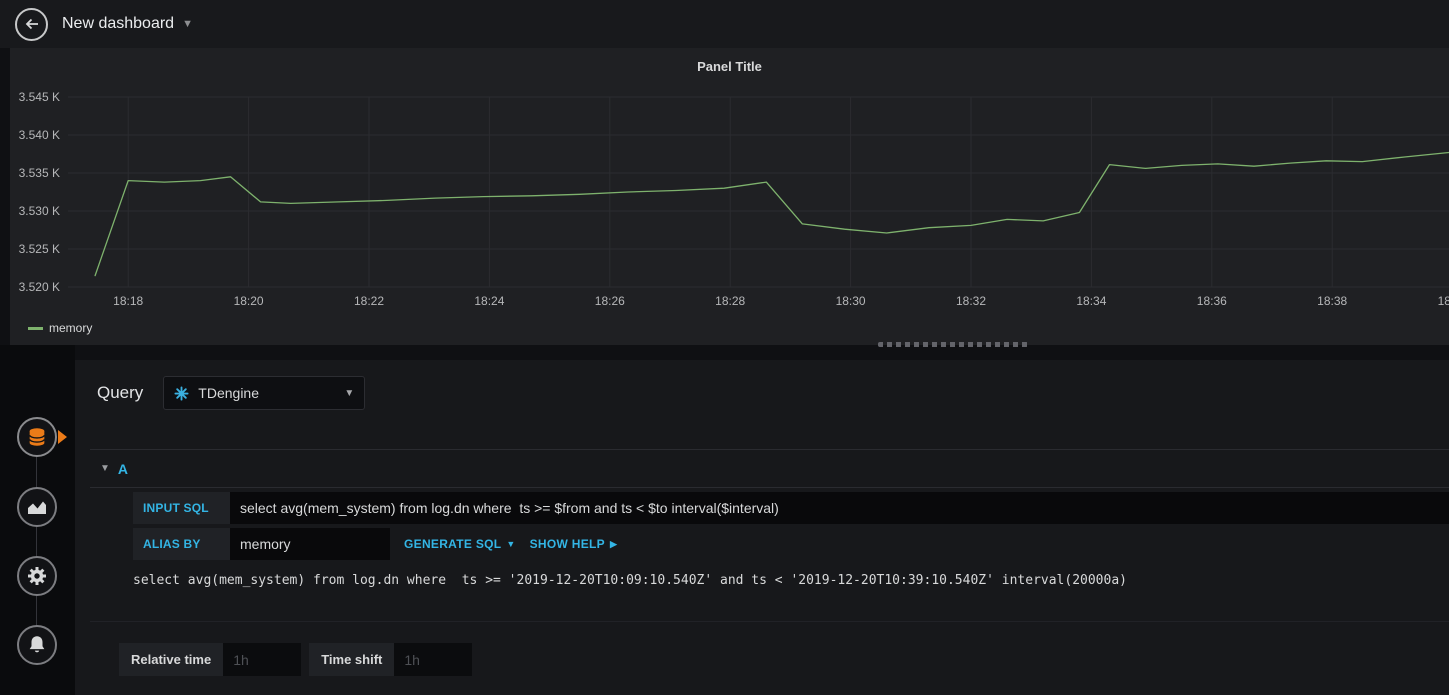 This screenshot has height=695, width=1449. What do you see at coordinates (724, 24) in the screenshot?
I see `top-navbar: New dashboard ▼` at bounding box center [724, 24].